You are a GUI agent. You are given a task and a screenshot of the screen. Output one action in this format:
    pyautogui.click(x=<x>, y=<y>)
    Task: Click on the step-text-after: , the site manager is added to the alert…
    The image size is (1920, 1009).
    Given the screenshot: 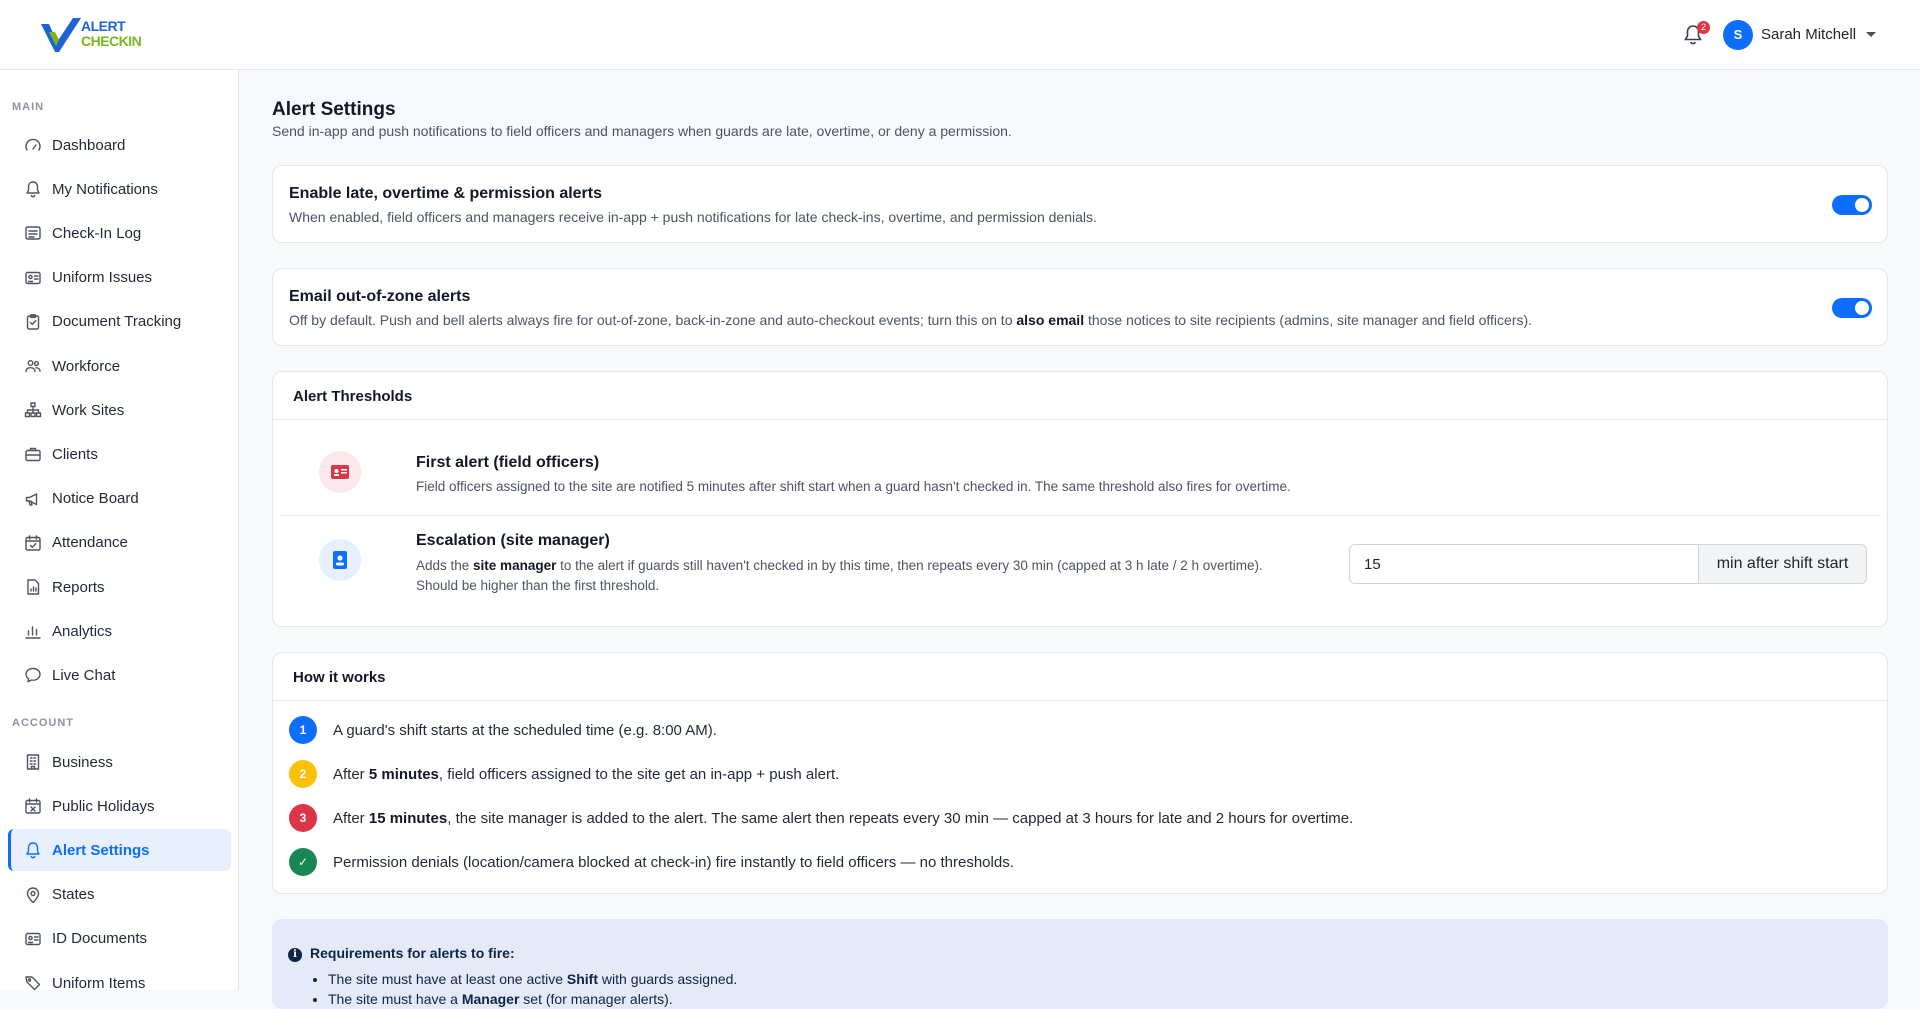 What is the action you would take?
    pyautogui.click(x=900, y=818)
    